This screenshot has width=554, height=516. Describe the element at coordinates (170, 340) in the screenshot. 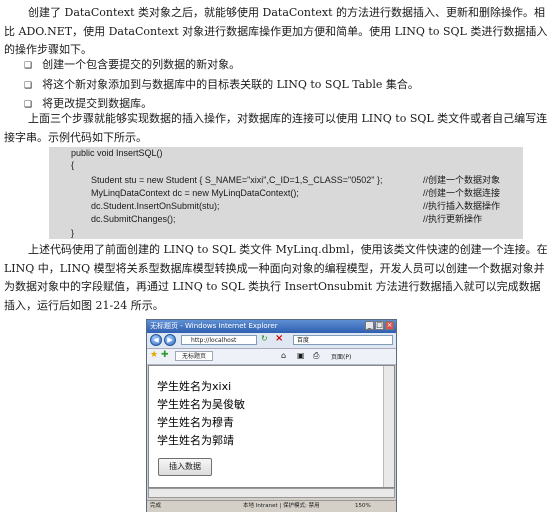

I see `forward-icon: ▶` at that location.